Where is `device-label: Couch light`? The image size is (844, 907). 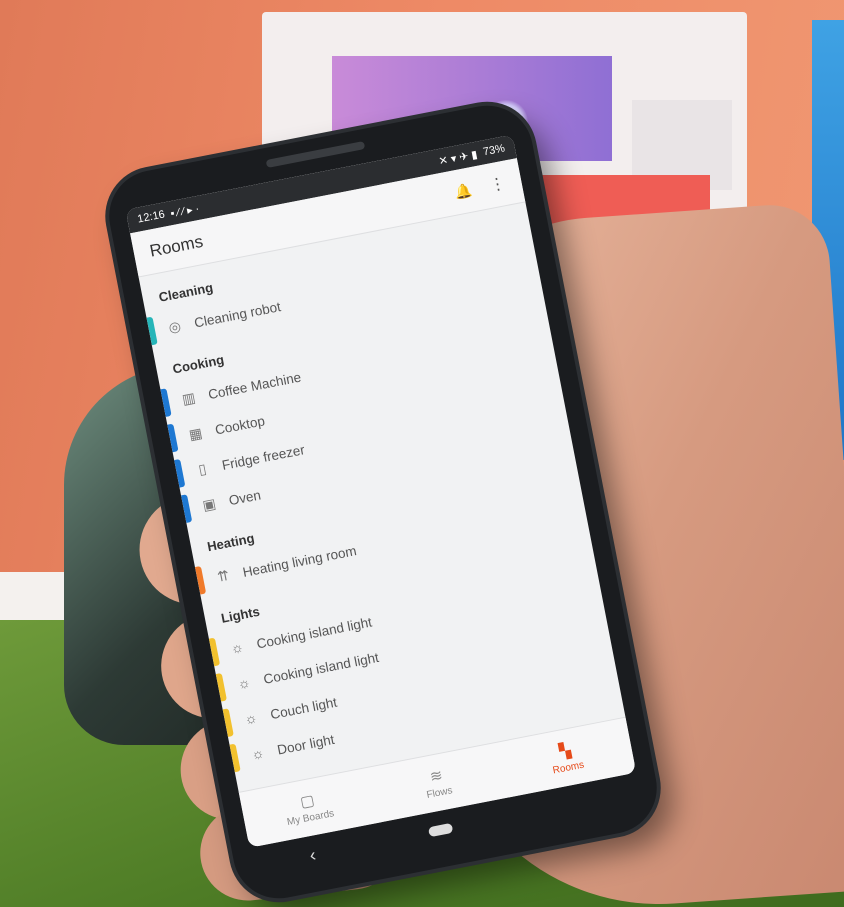
device-label: Couch light is located at coordinates (304, 708).